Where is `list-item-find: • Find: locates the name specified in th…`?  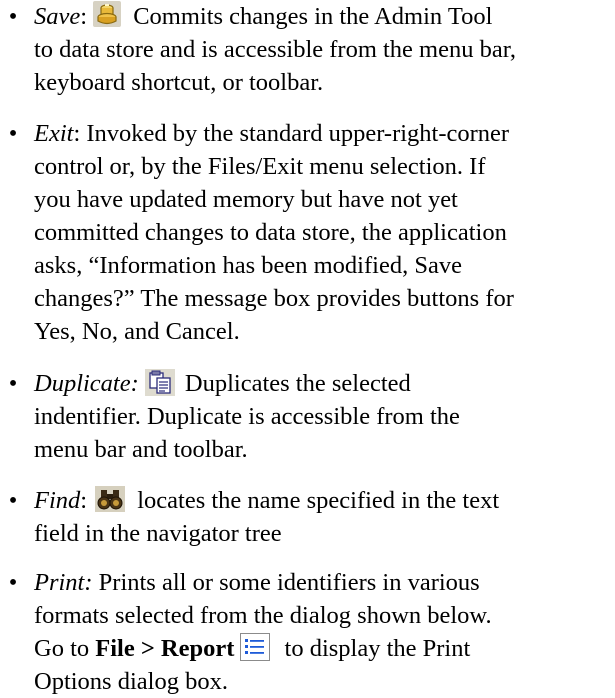 list-item-find: • Find: locates the name specified in th… is located at coordinates (306, 517).